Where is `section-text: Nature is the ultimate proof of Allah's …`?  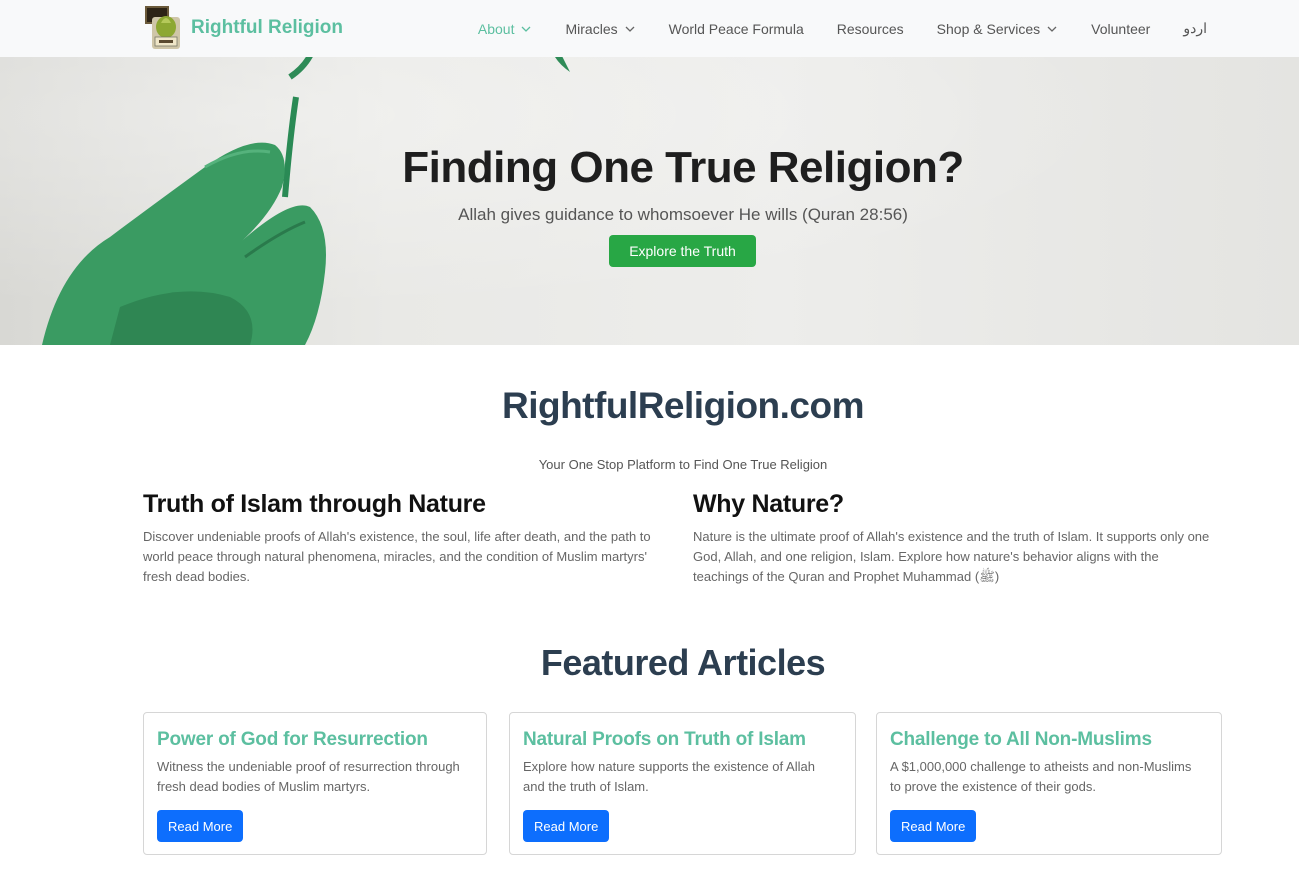
section-text: Nature is the ultimate proof of Allah's … is located at coordinates (951, 556).